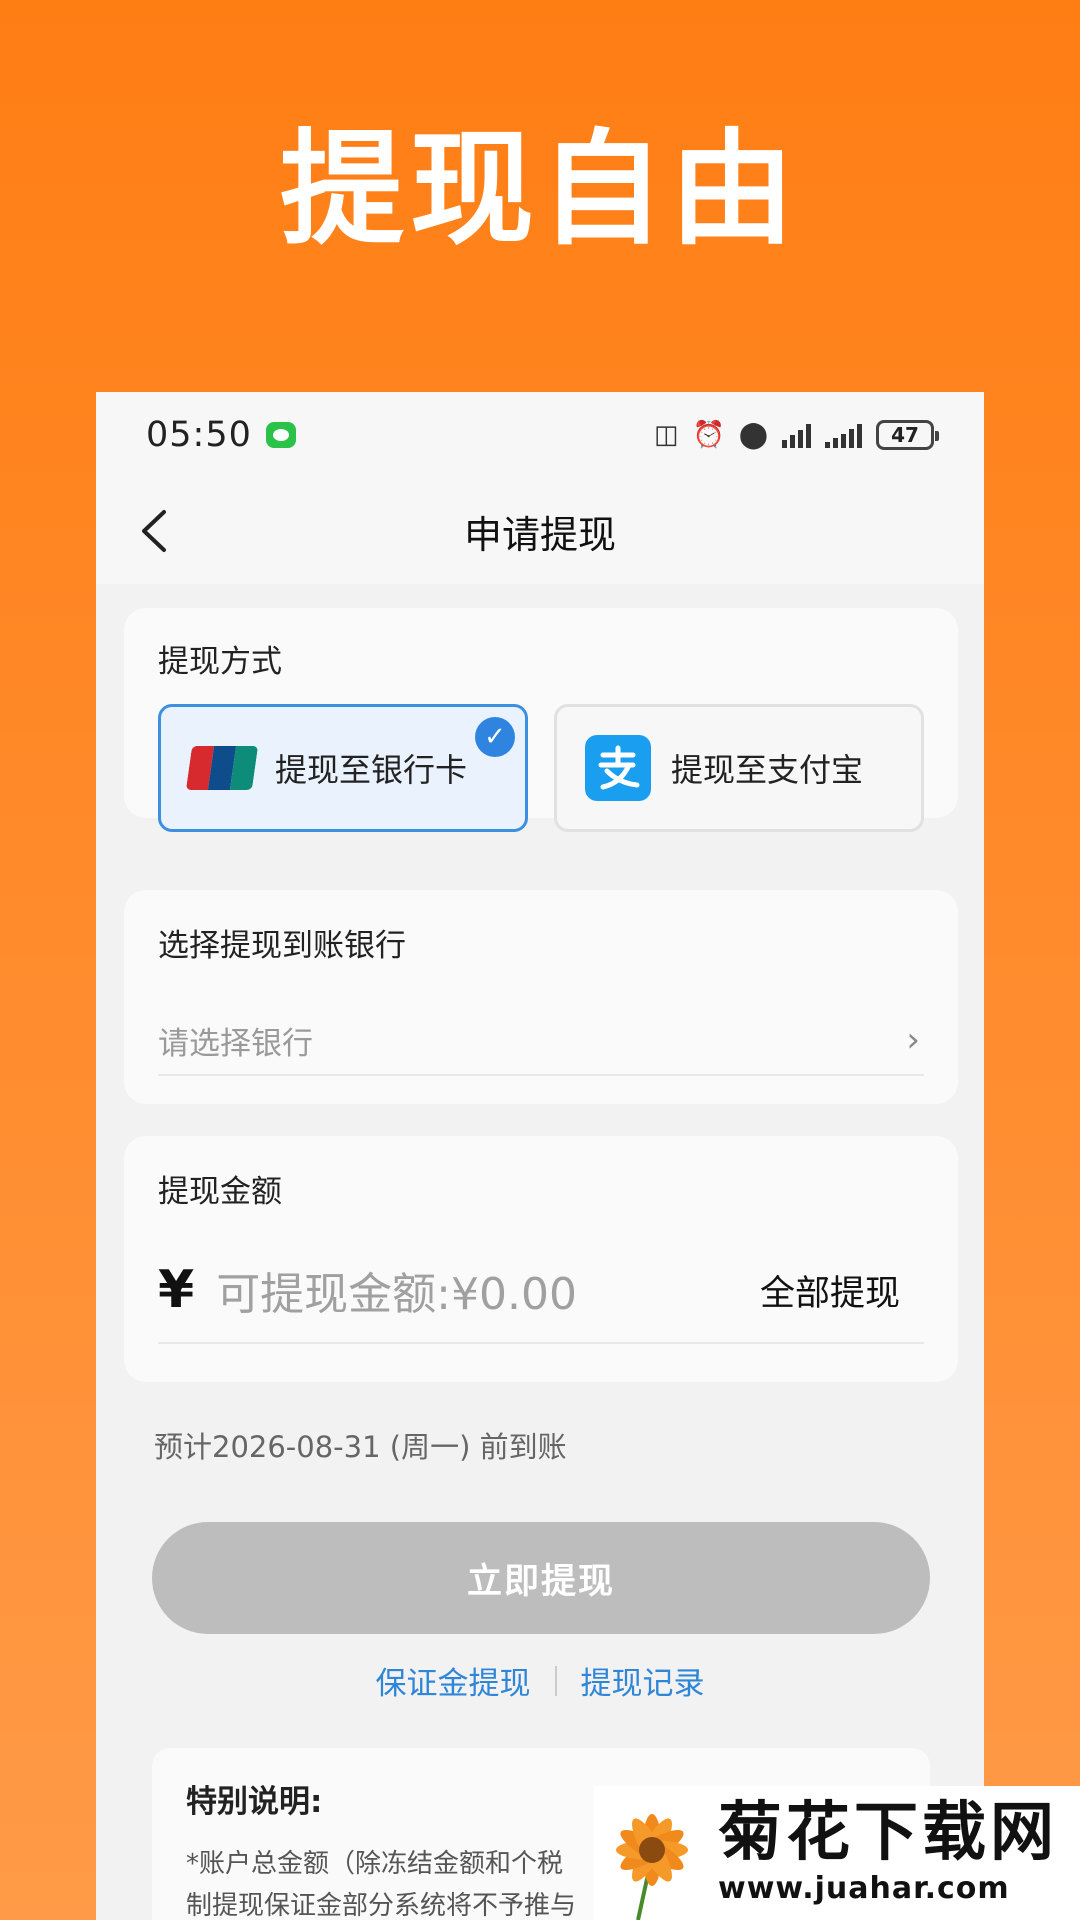  Describe the element at coordinates (539, 190) in the screenshot. I see `promo-headline: 提现自由` at that location.